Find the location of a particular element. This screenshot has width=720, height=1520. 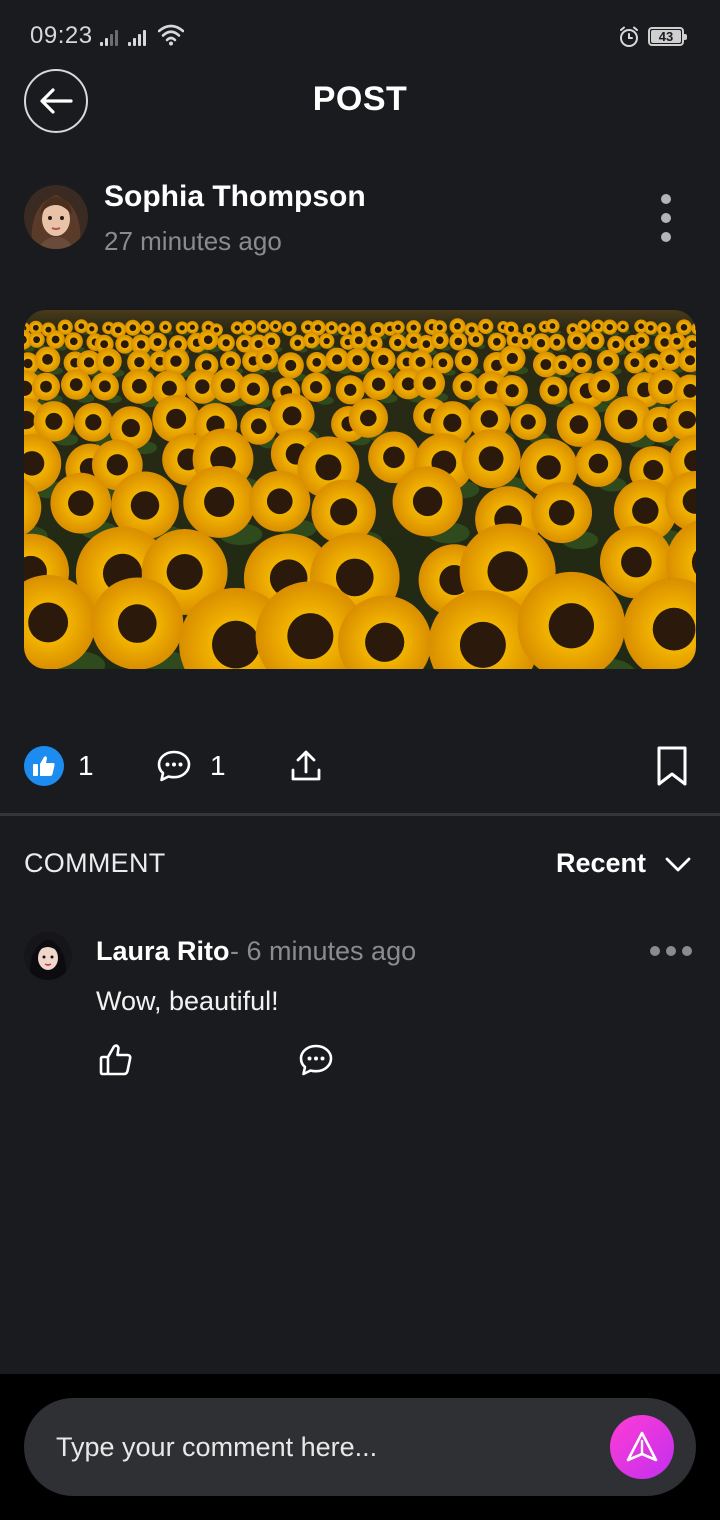

share-icon is located at coordinates (306, 765).